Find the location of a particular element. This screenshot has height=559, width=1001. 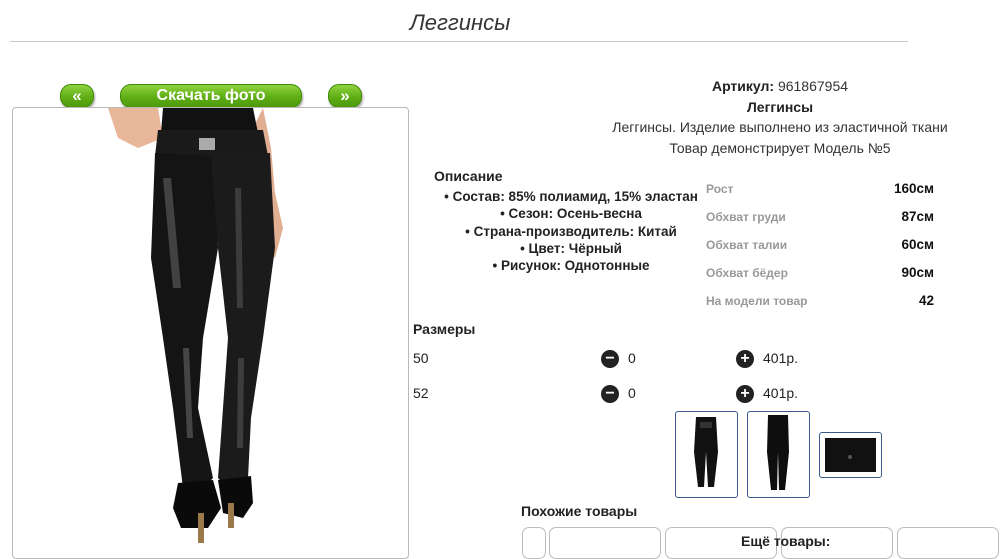

measurement-value: 90см is located at coordinates (917, 272).